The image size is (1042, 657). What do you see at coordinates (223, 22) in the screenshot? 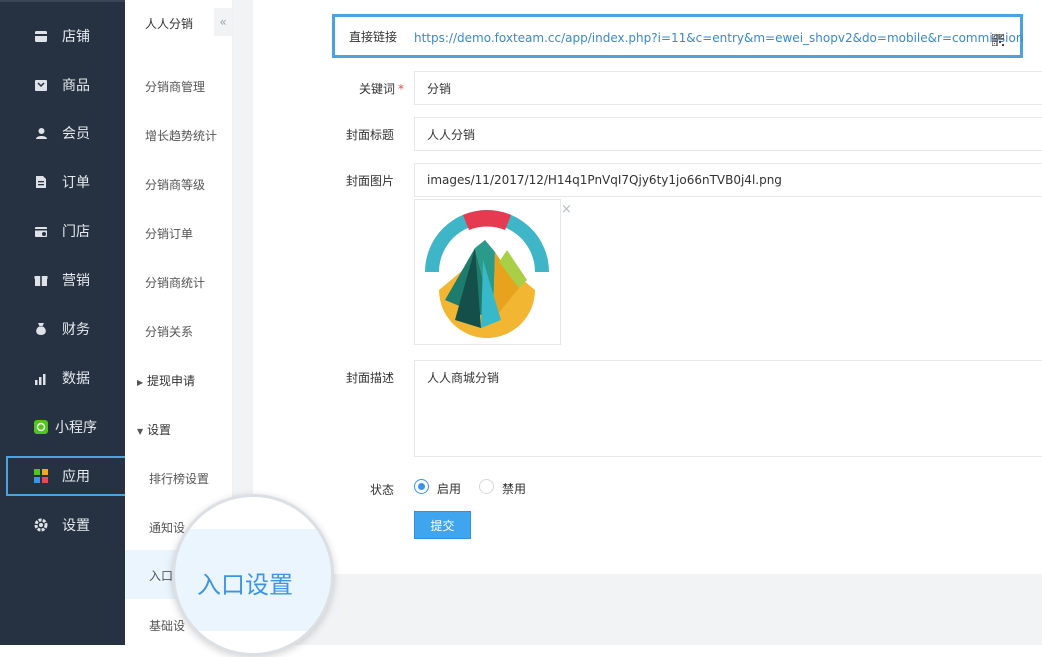
I see `collapse-sidebar-button: «` at bounding box center [223, 22].